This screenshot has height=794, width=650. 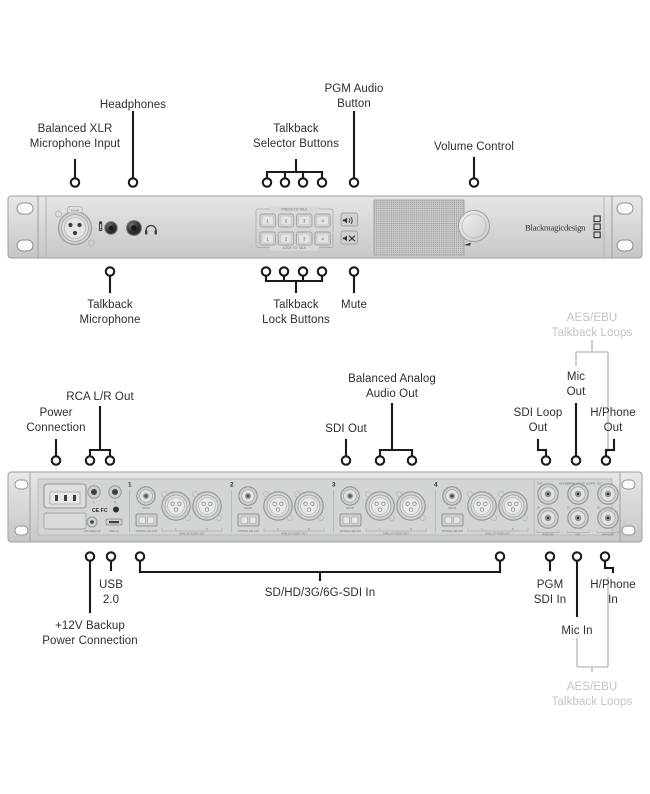 What do you see at coordinates (613, 592) in the screenshot?
I see `callout-hphone-in: H/Phone In` at bounding box center [613, 592].